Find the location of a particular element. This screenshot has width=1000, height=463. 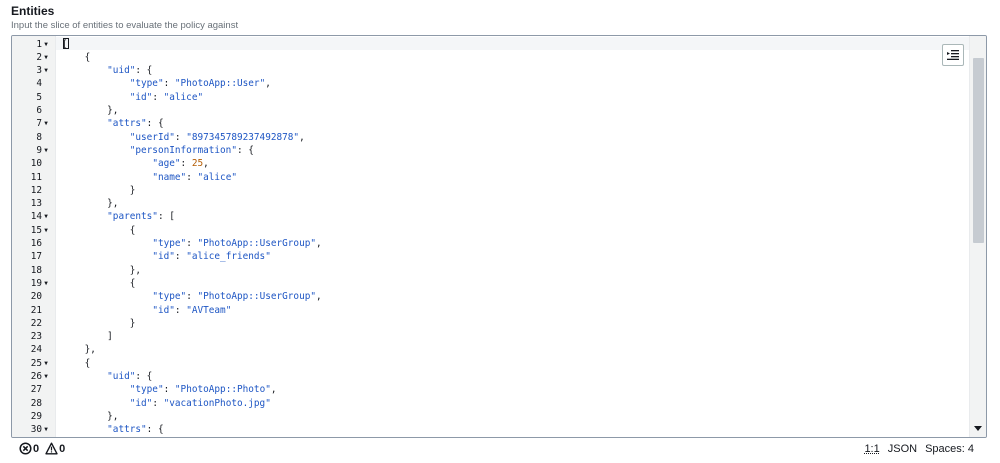

code-line: "personInformation": { is located at coordinates (158, 150).